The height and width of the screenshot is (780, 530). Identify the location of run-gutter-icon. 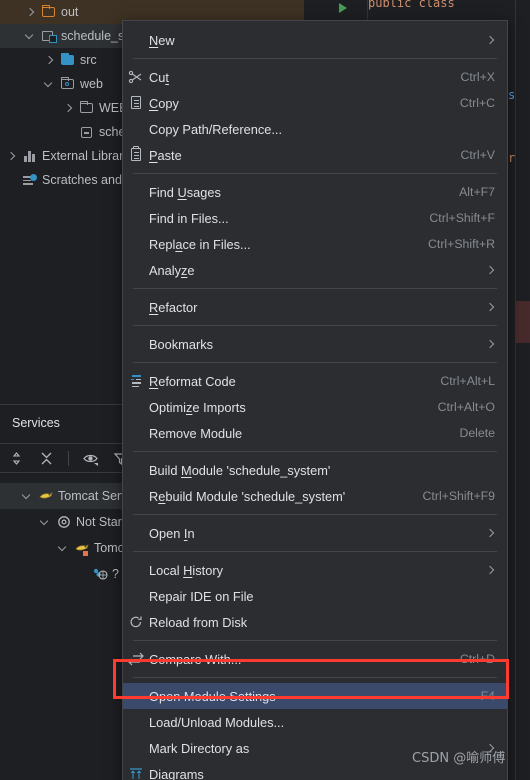
(343, 8).